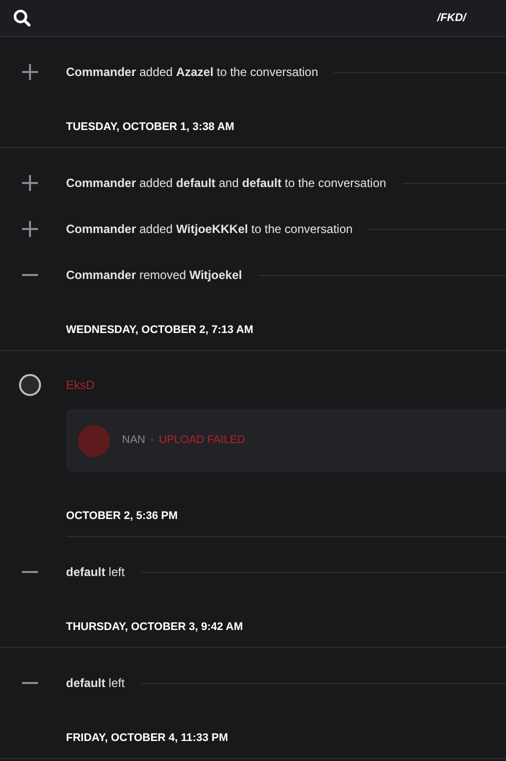  I want to click on timestamp: FRIDAY, OCTOBER 4, 11:33 PM, so click(147, 738).